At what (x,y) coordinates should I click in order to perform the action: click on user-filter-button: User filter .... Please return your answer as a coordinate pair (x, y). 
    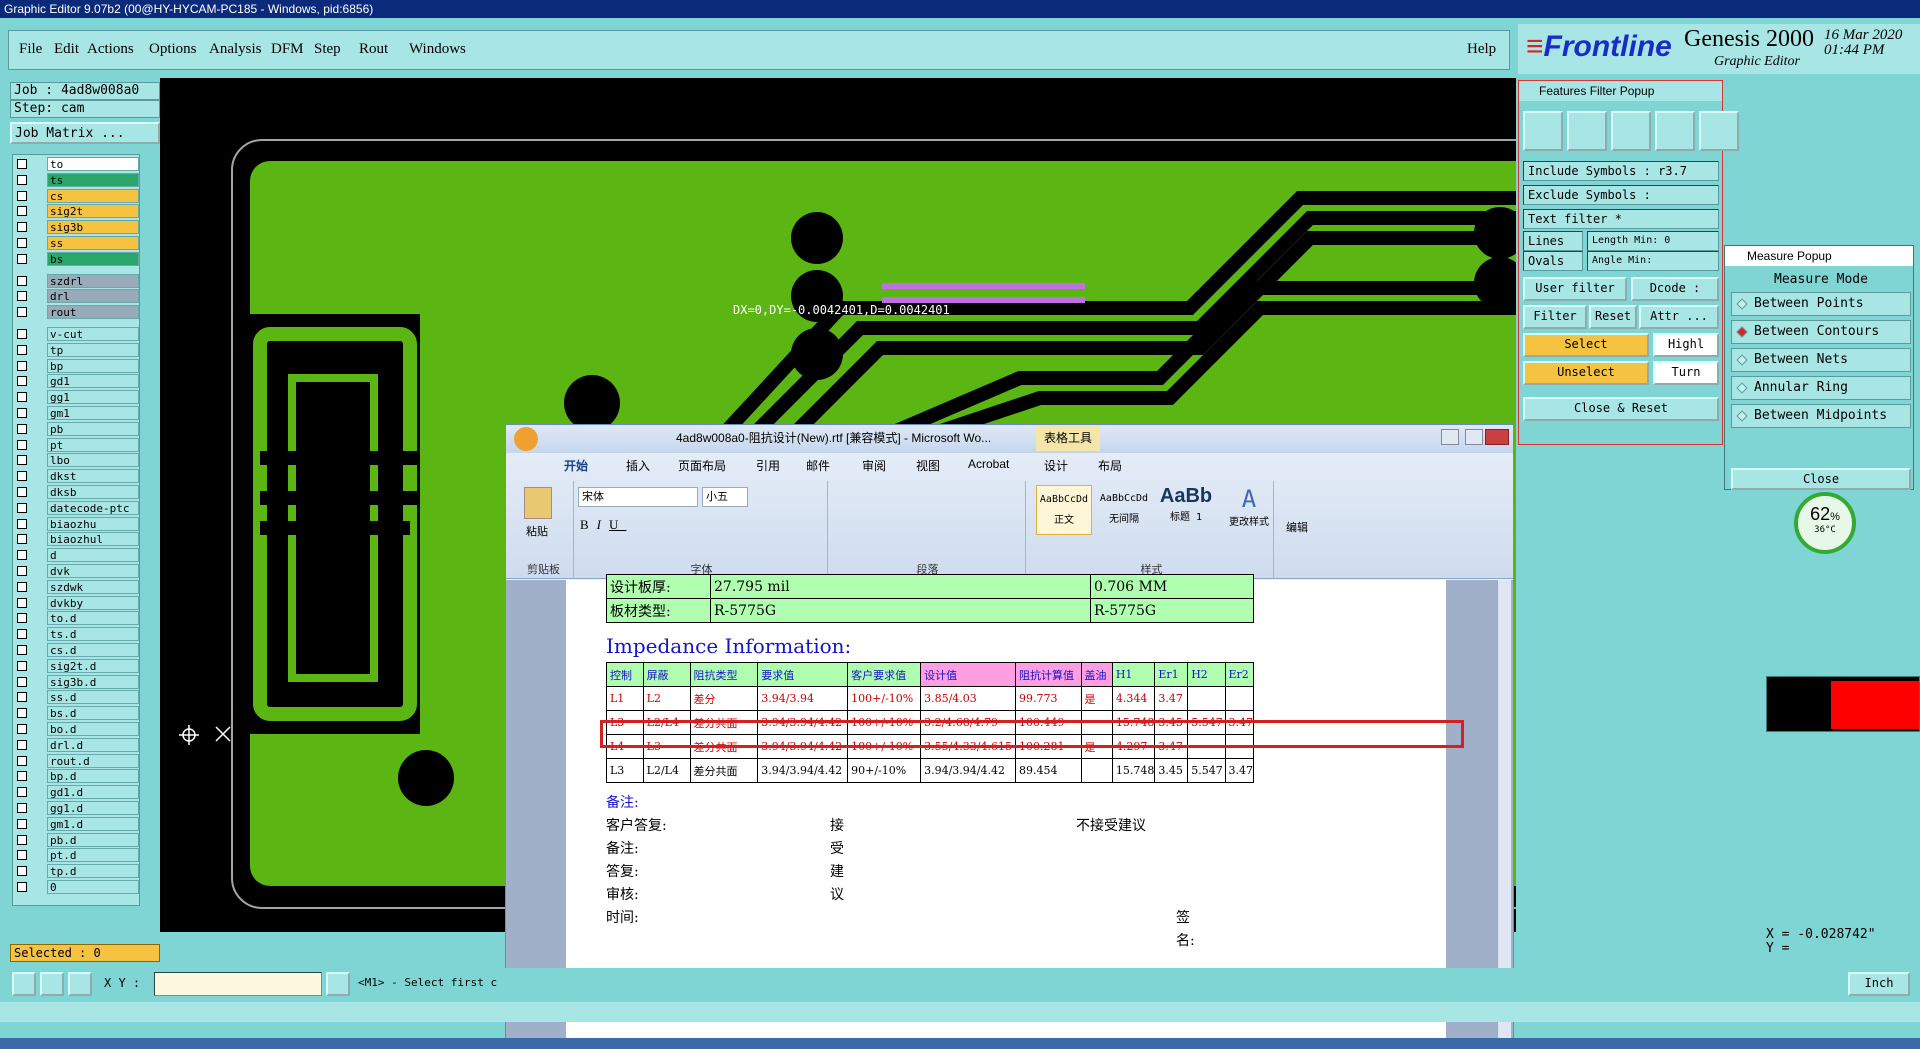
    Looking at the image, I should click on (1575, 295).